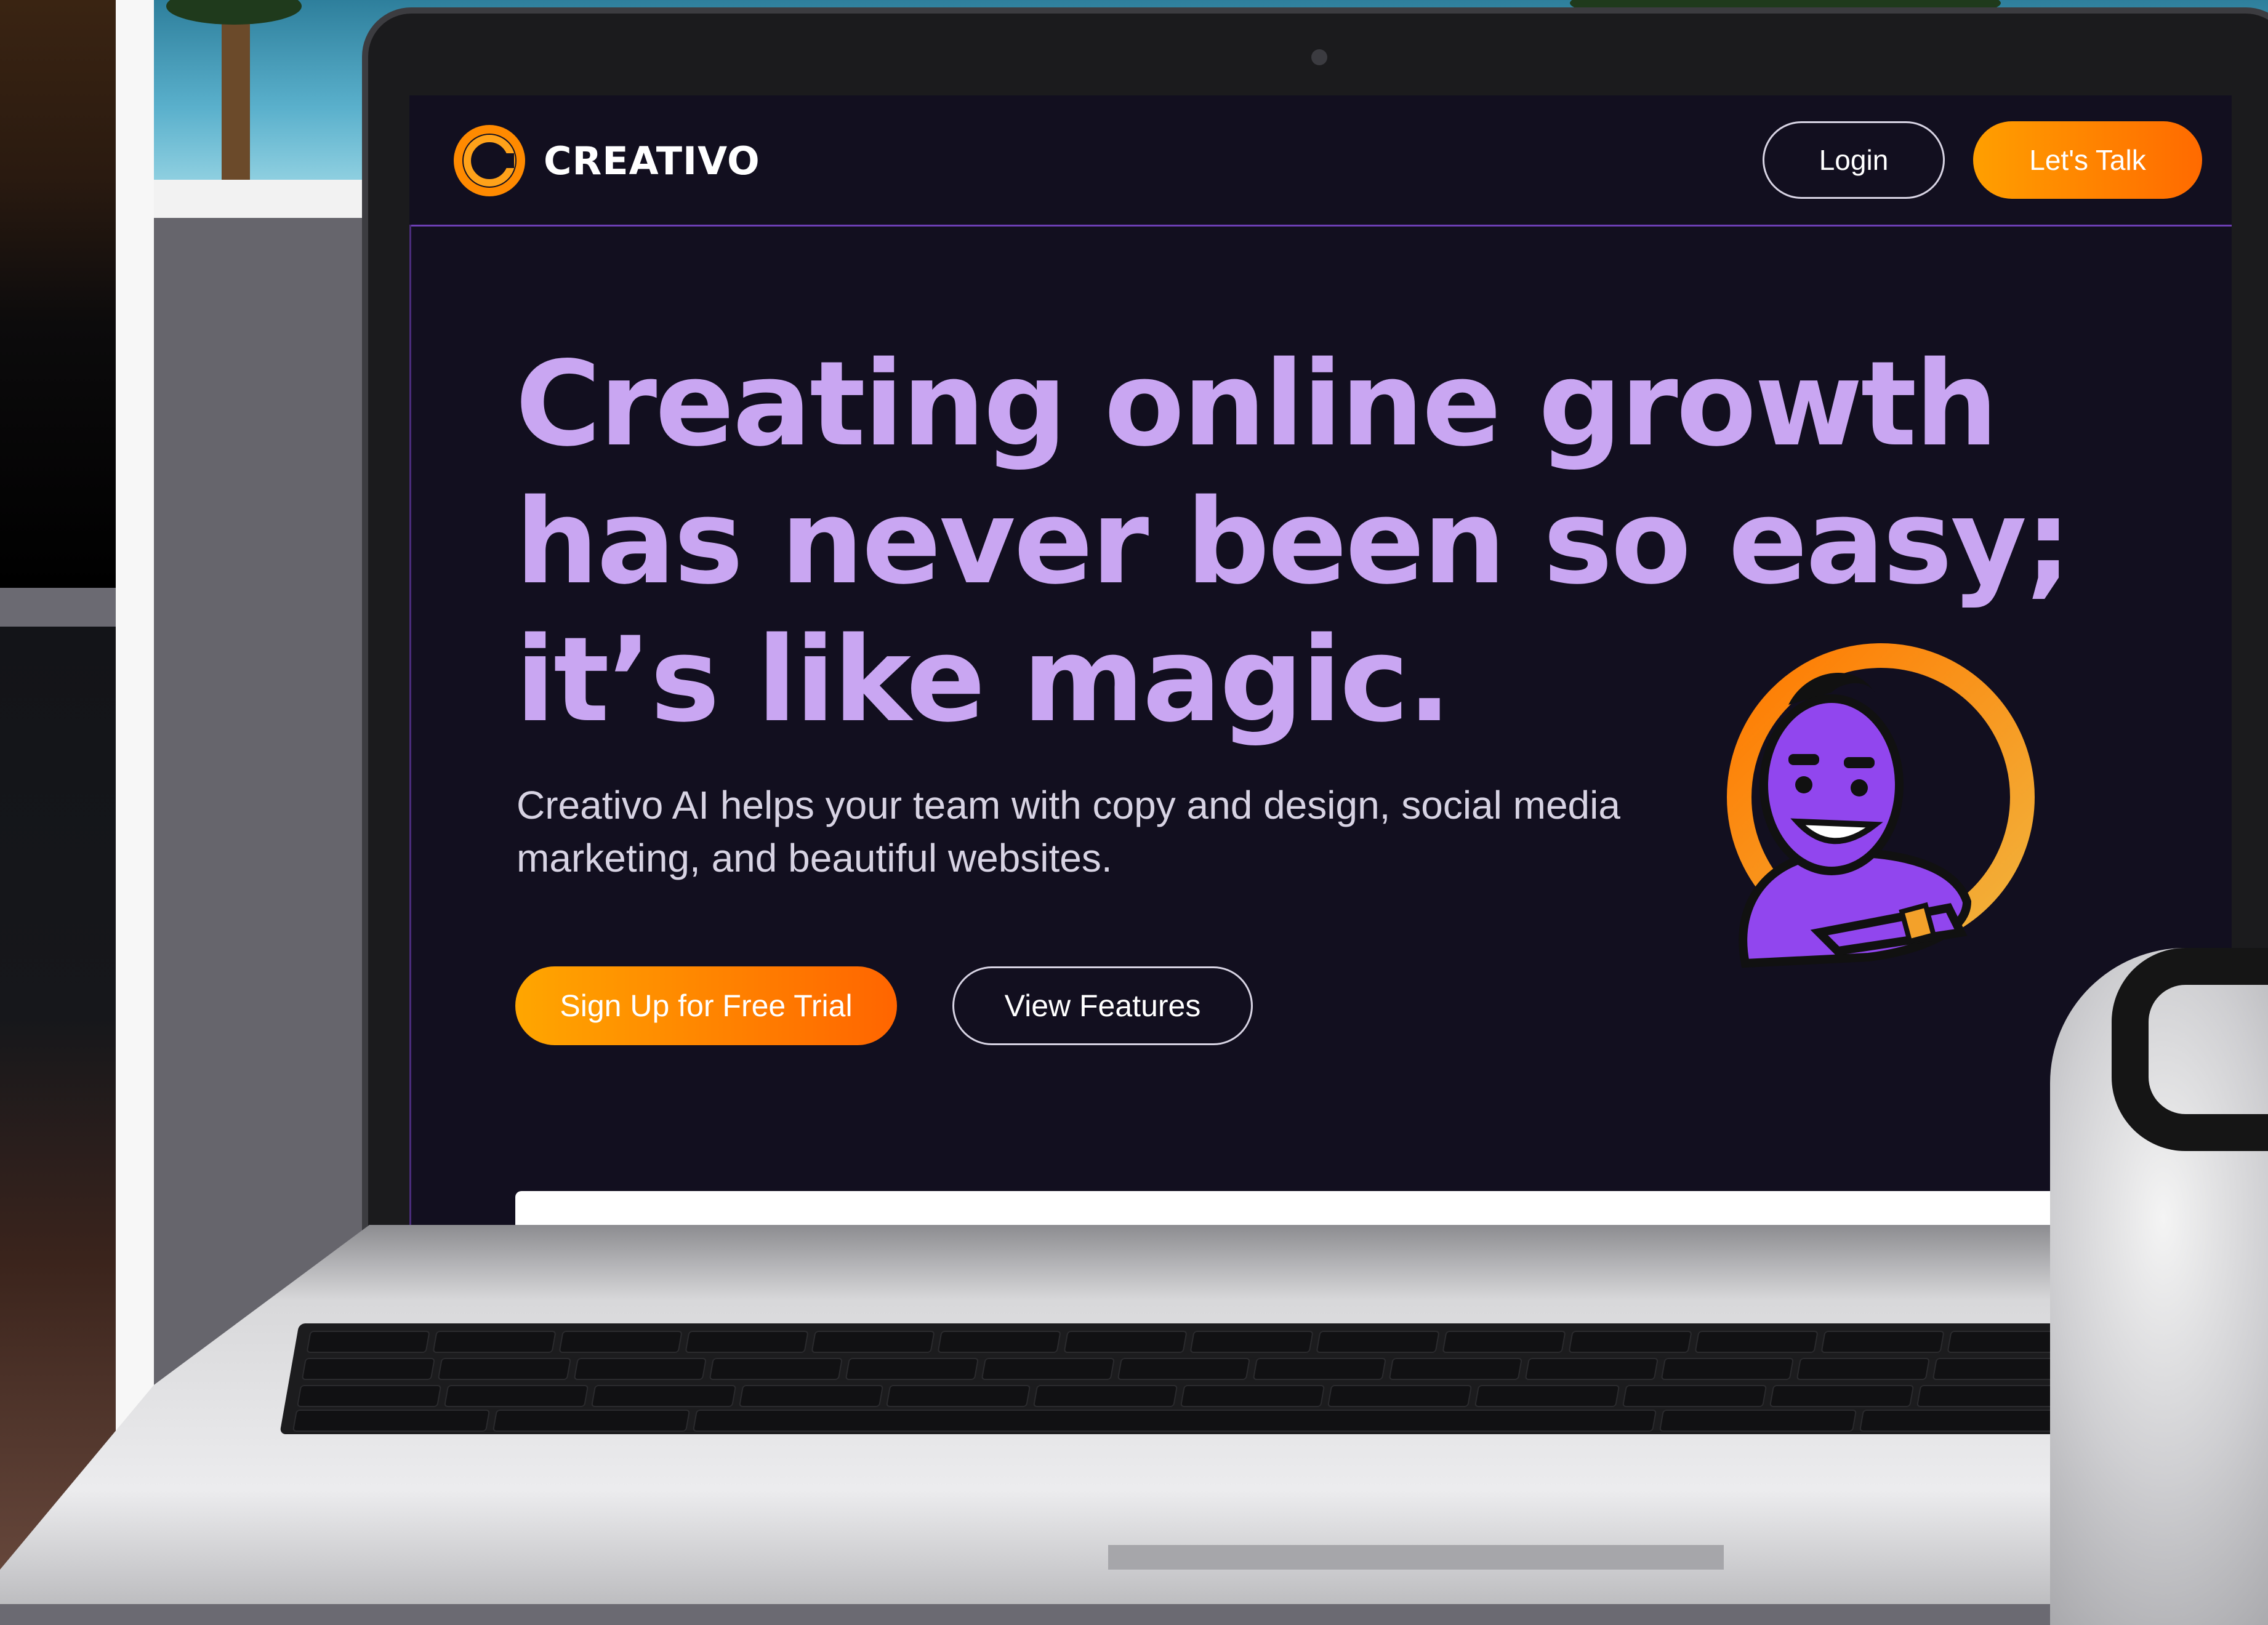 Image resolution: width=2268 pixels, height=1625 pixels. What do you see at coordinates (58, 294) in the screenshot?
I see `background-photo-left-top` at bounding box center [58, 294].